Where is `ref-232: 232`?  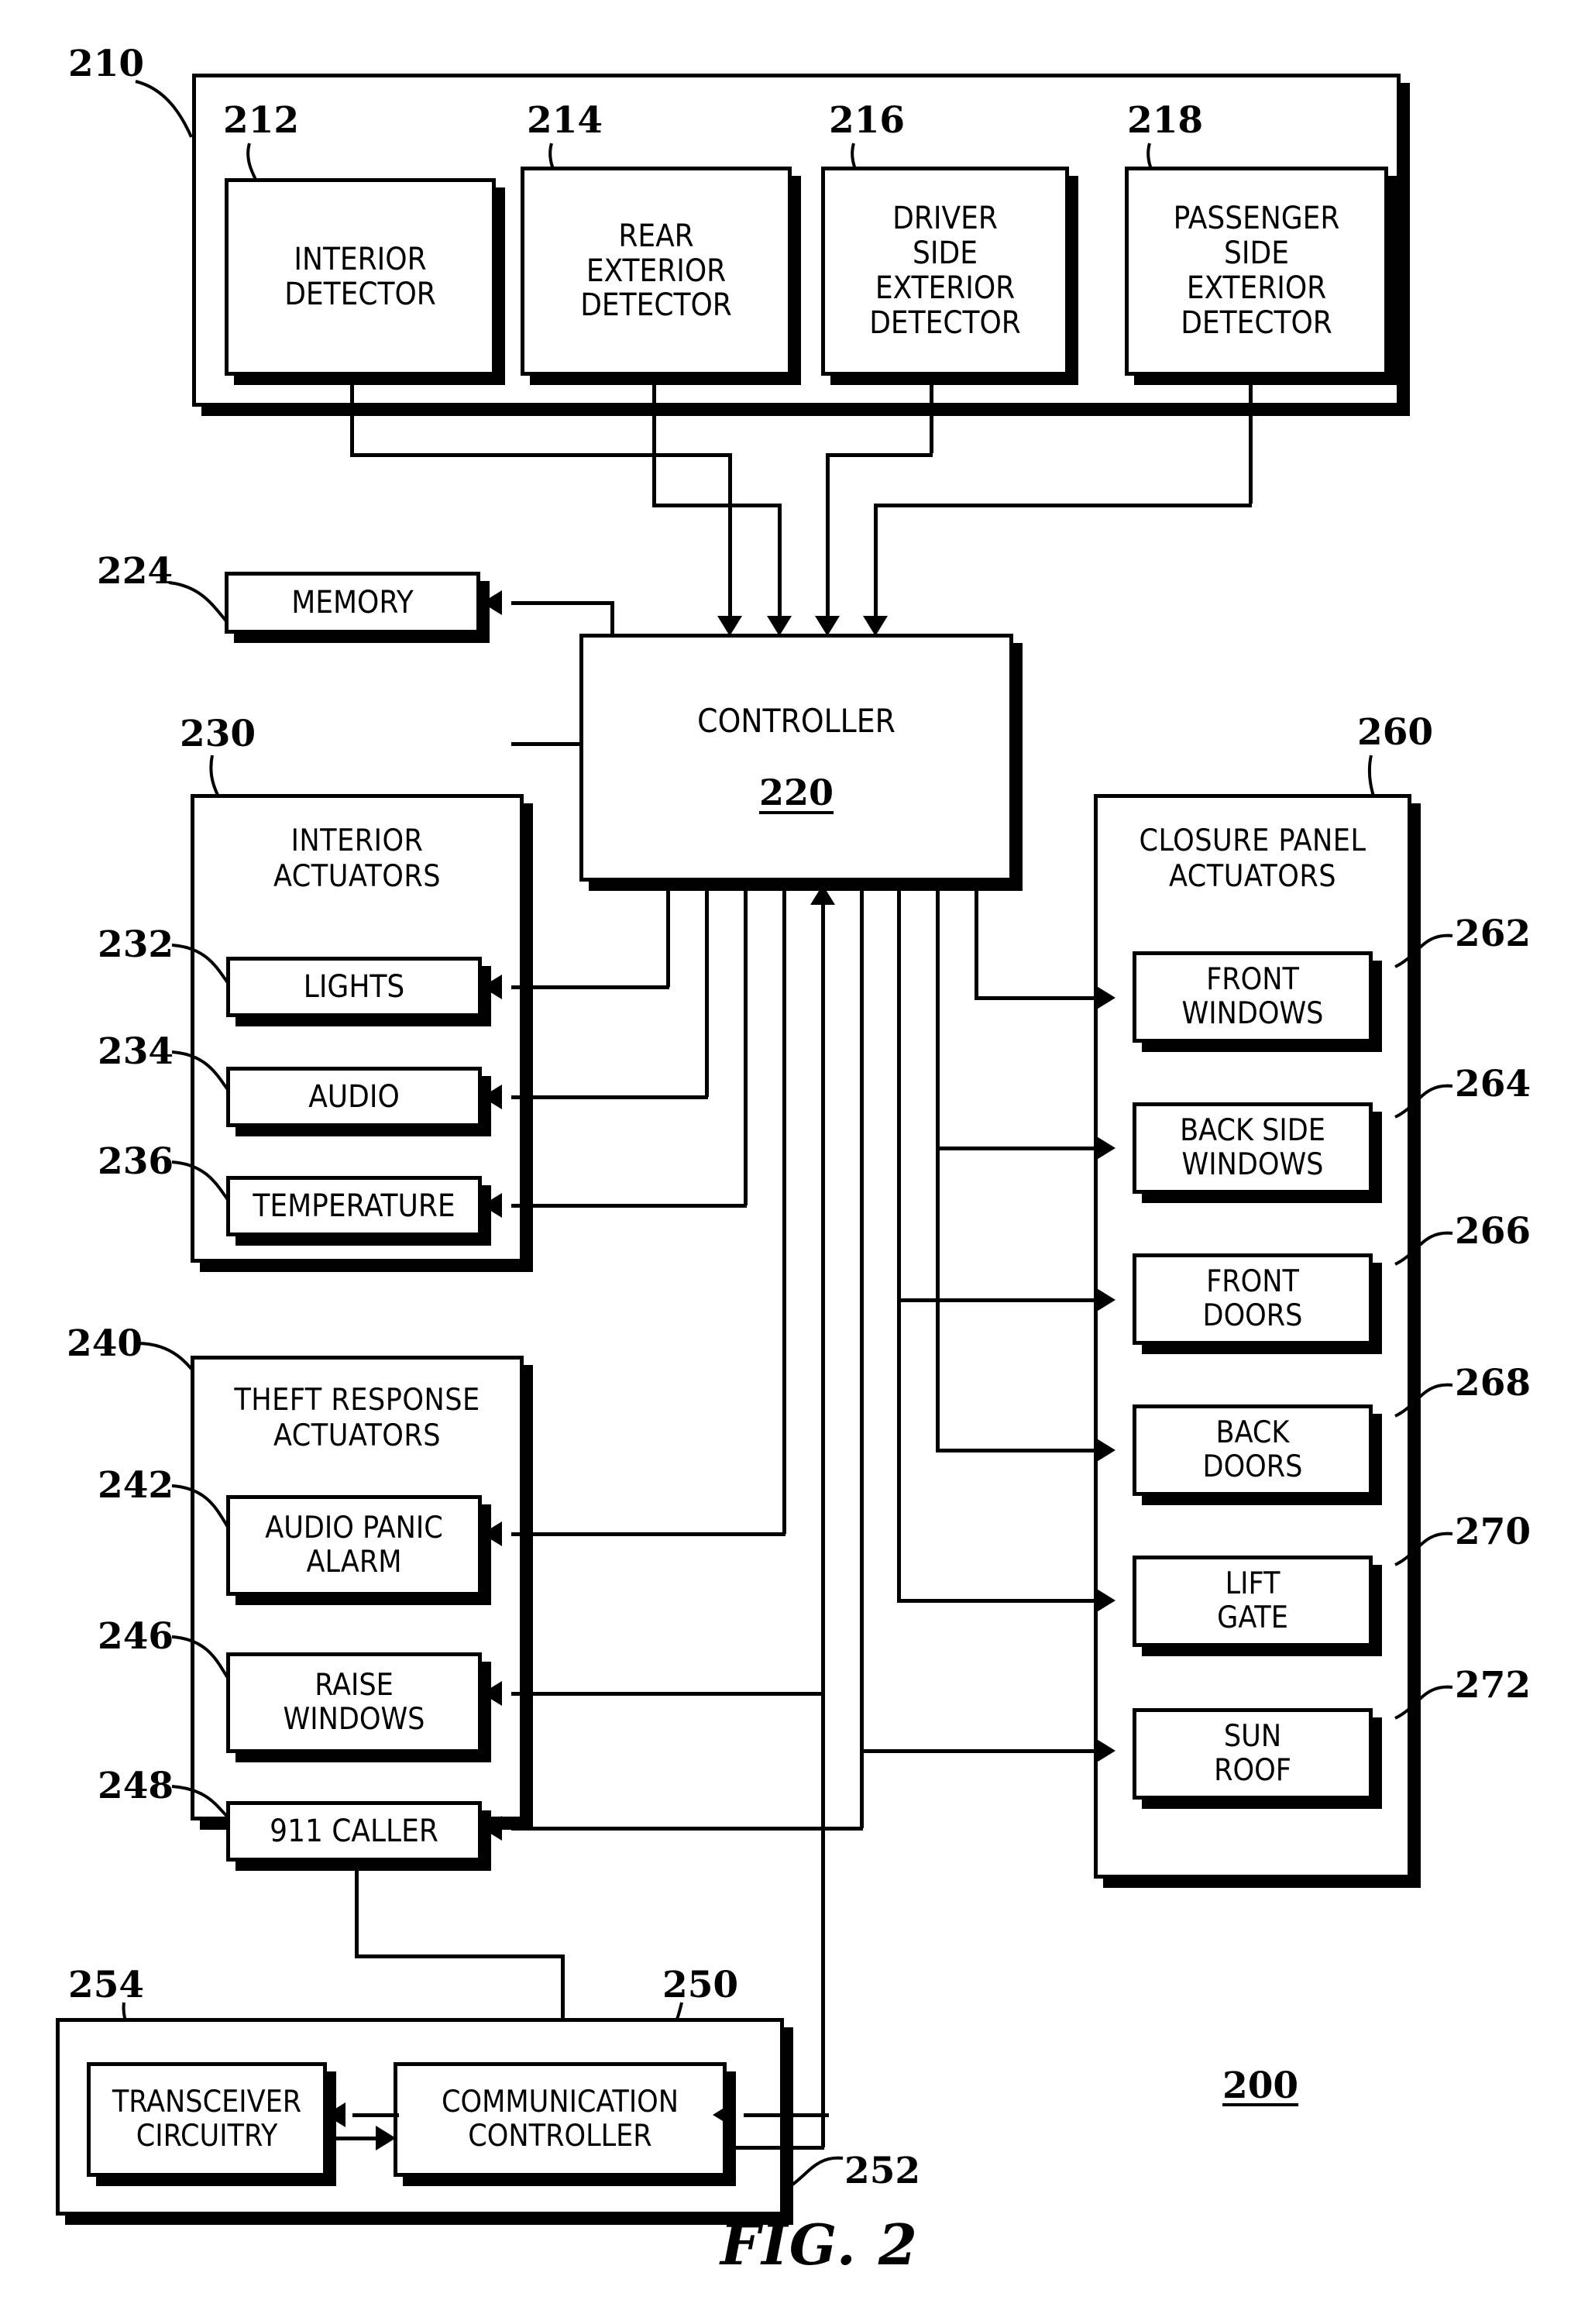
ref-232: 232 is located at coordinates (136, 944).